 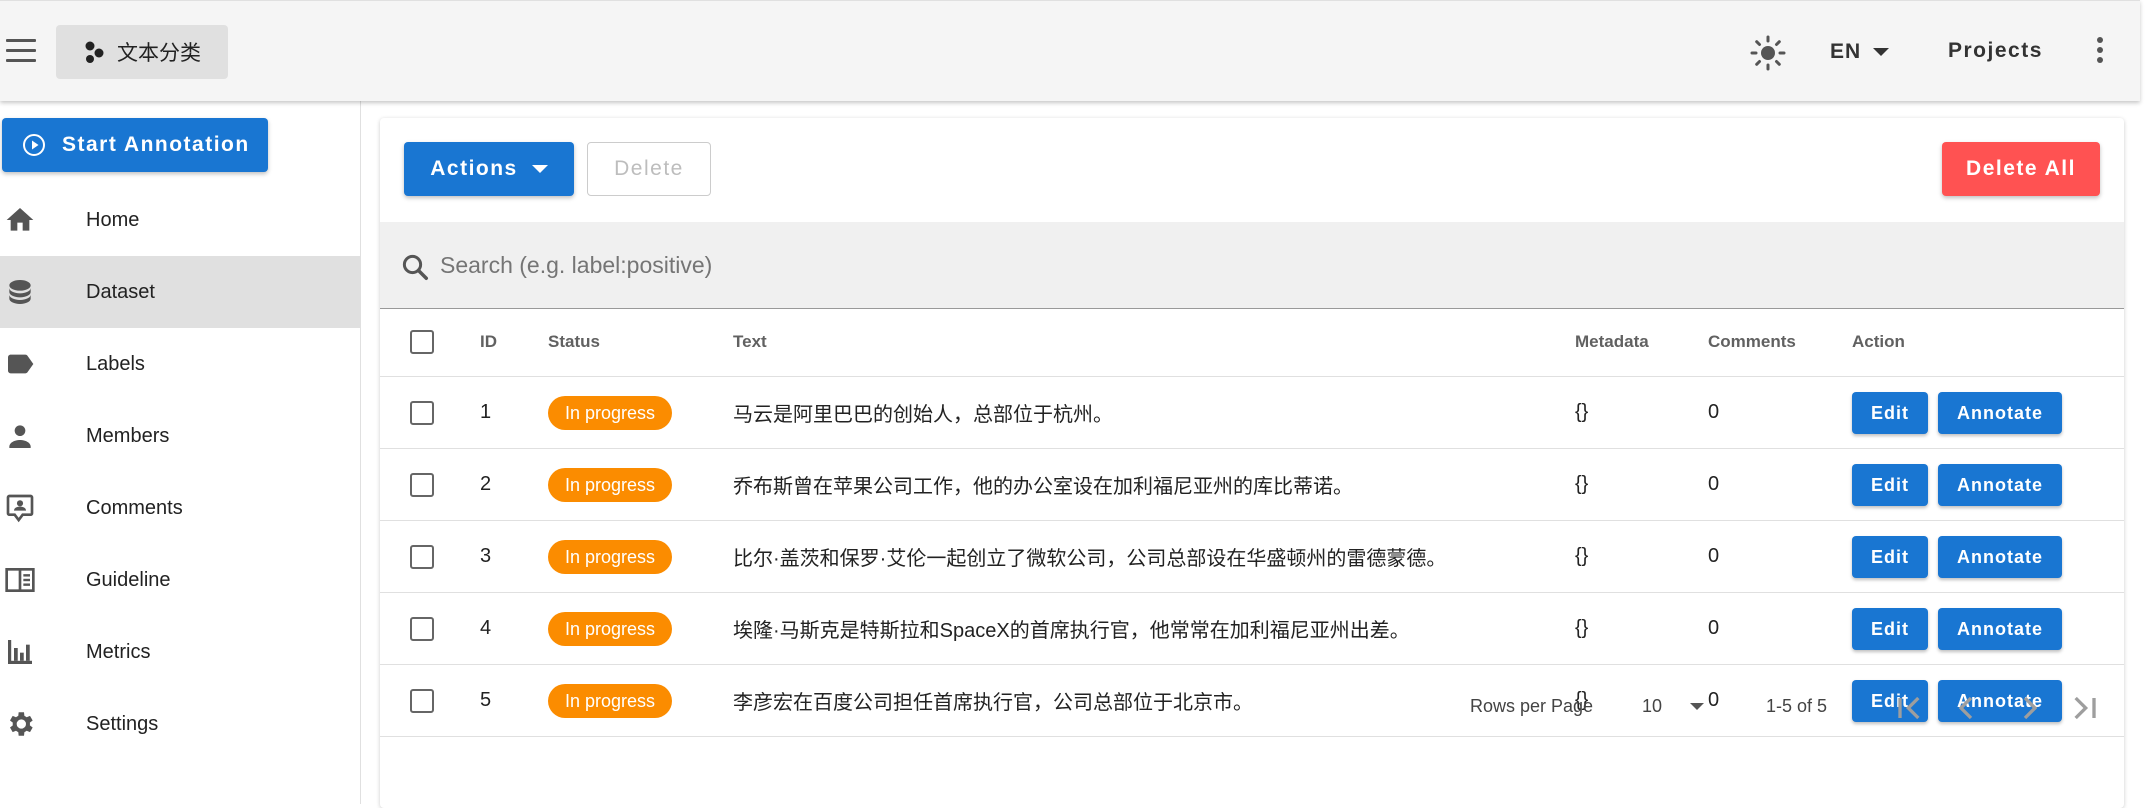 What do you see at coordinates (180, 220) in the screenshot?
I see `sidebar-item-home: Home` at bounding box center [180, 220].